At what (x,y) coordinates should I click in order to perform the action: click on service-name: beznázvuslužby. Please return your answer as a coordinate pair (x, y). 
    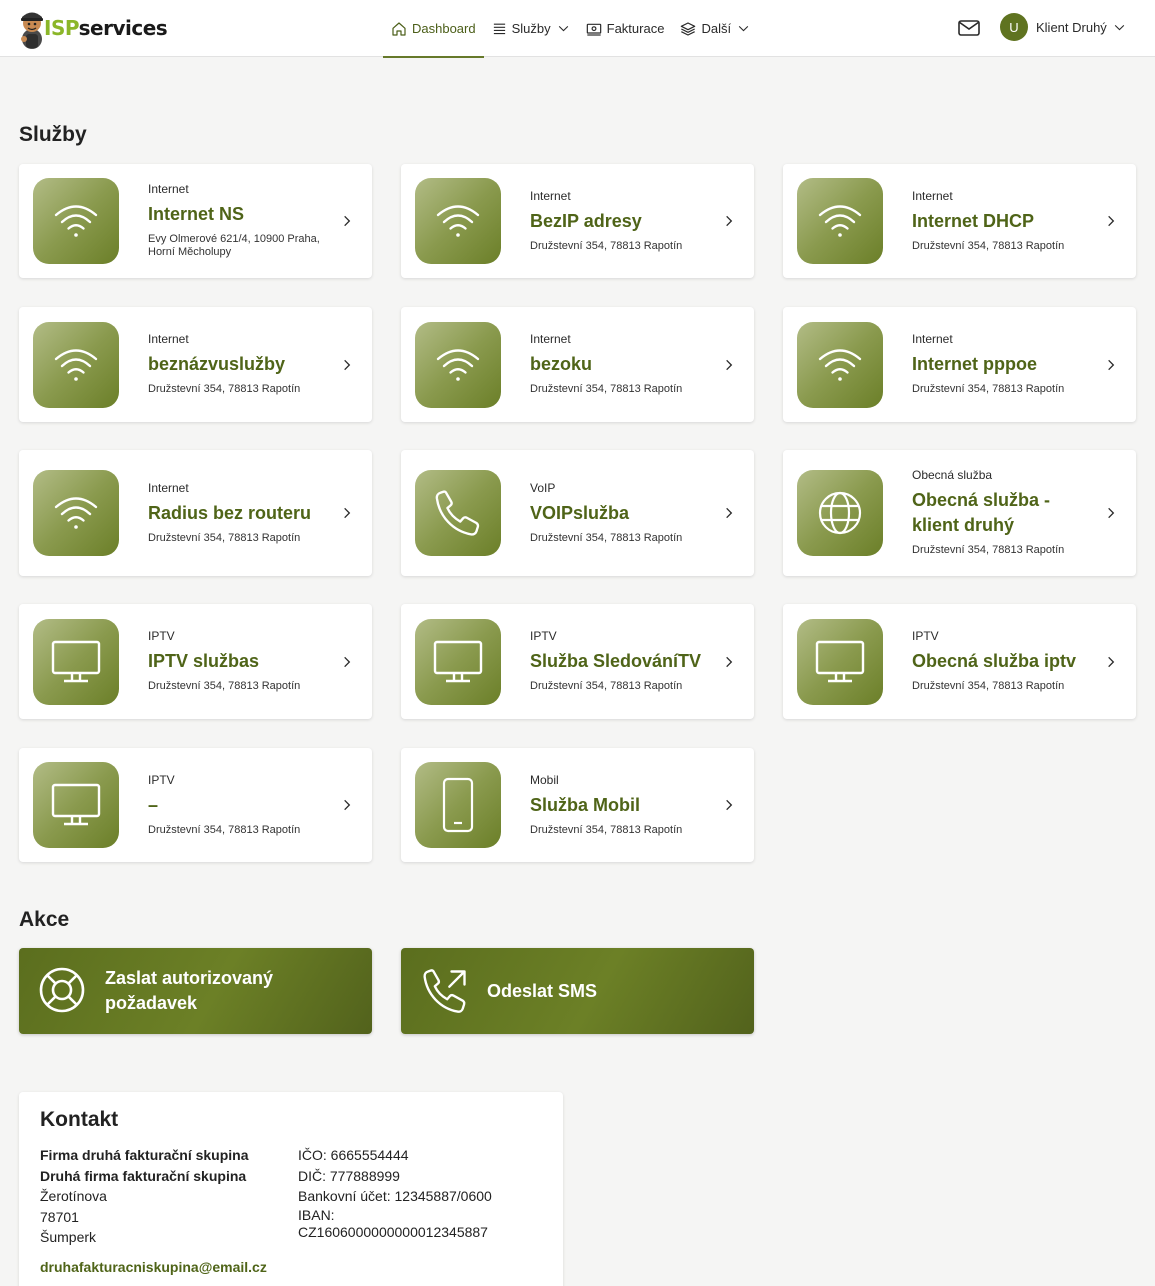
    Looking at the image, I should click on (217, 364).